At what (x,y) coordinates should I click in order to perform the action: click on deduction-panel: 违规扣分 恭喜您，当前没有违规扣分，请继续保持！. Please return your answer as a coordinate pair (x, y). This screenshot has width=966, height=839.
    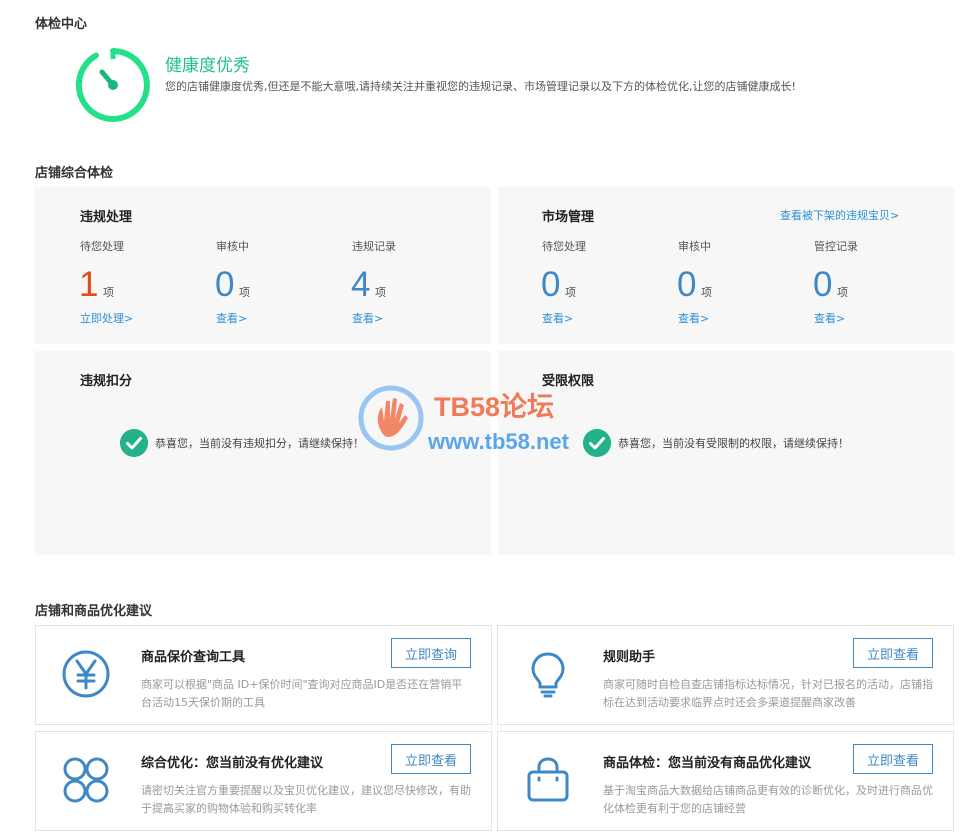
    Looking at the image, I should click on (263, 453).